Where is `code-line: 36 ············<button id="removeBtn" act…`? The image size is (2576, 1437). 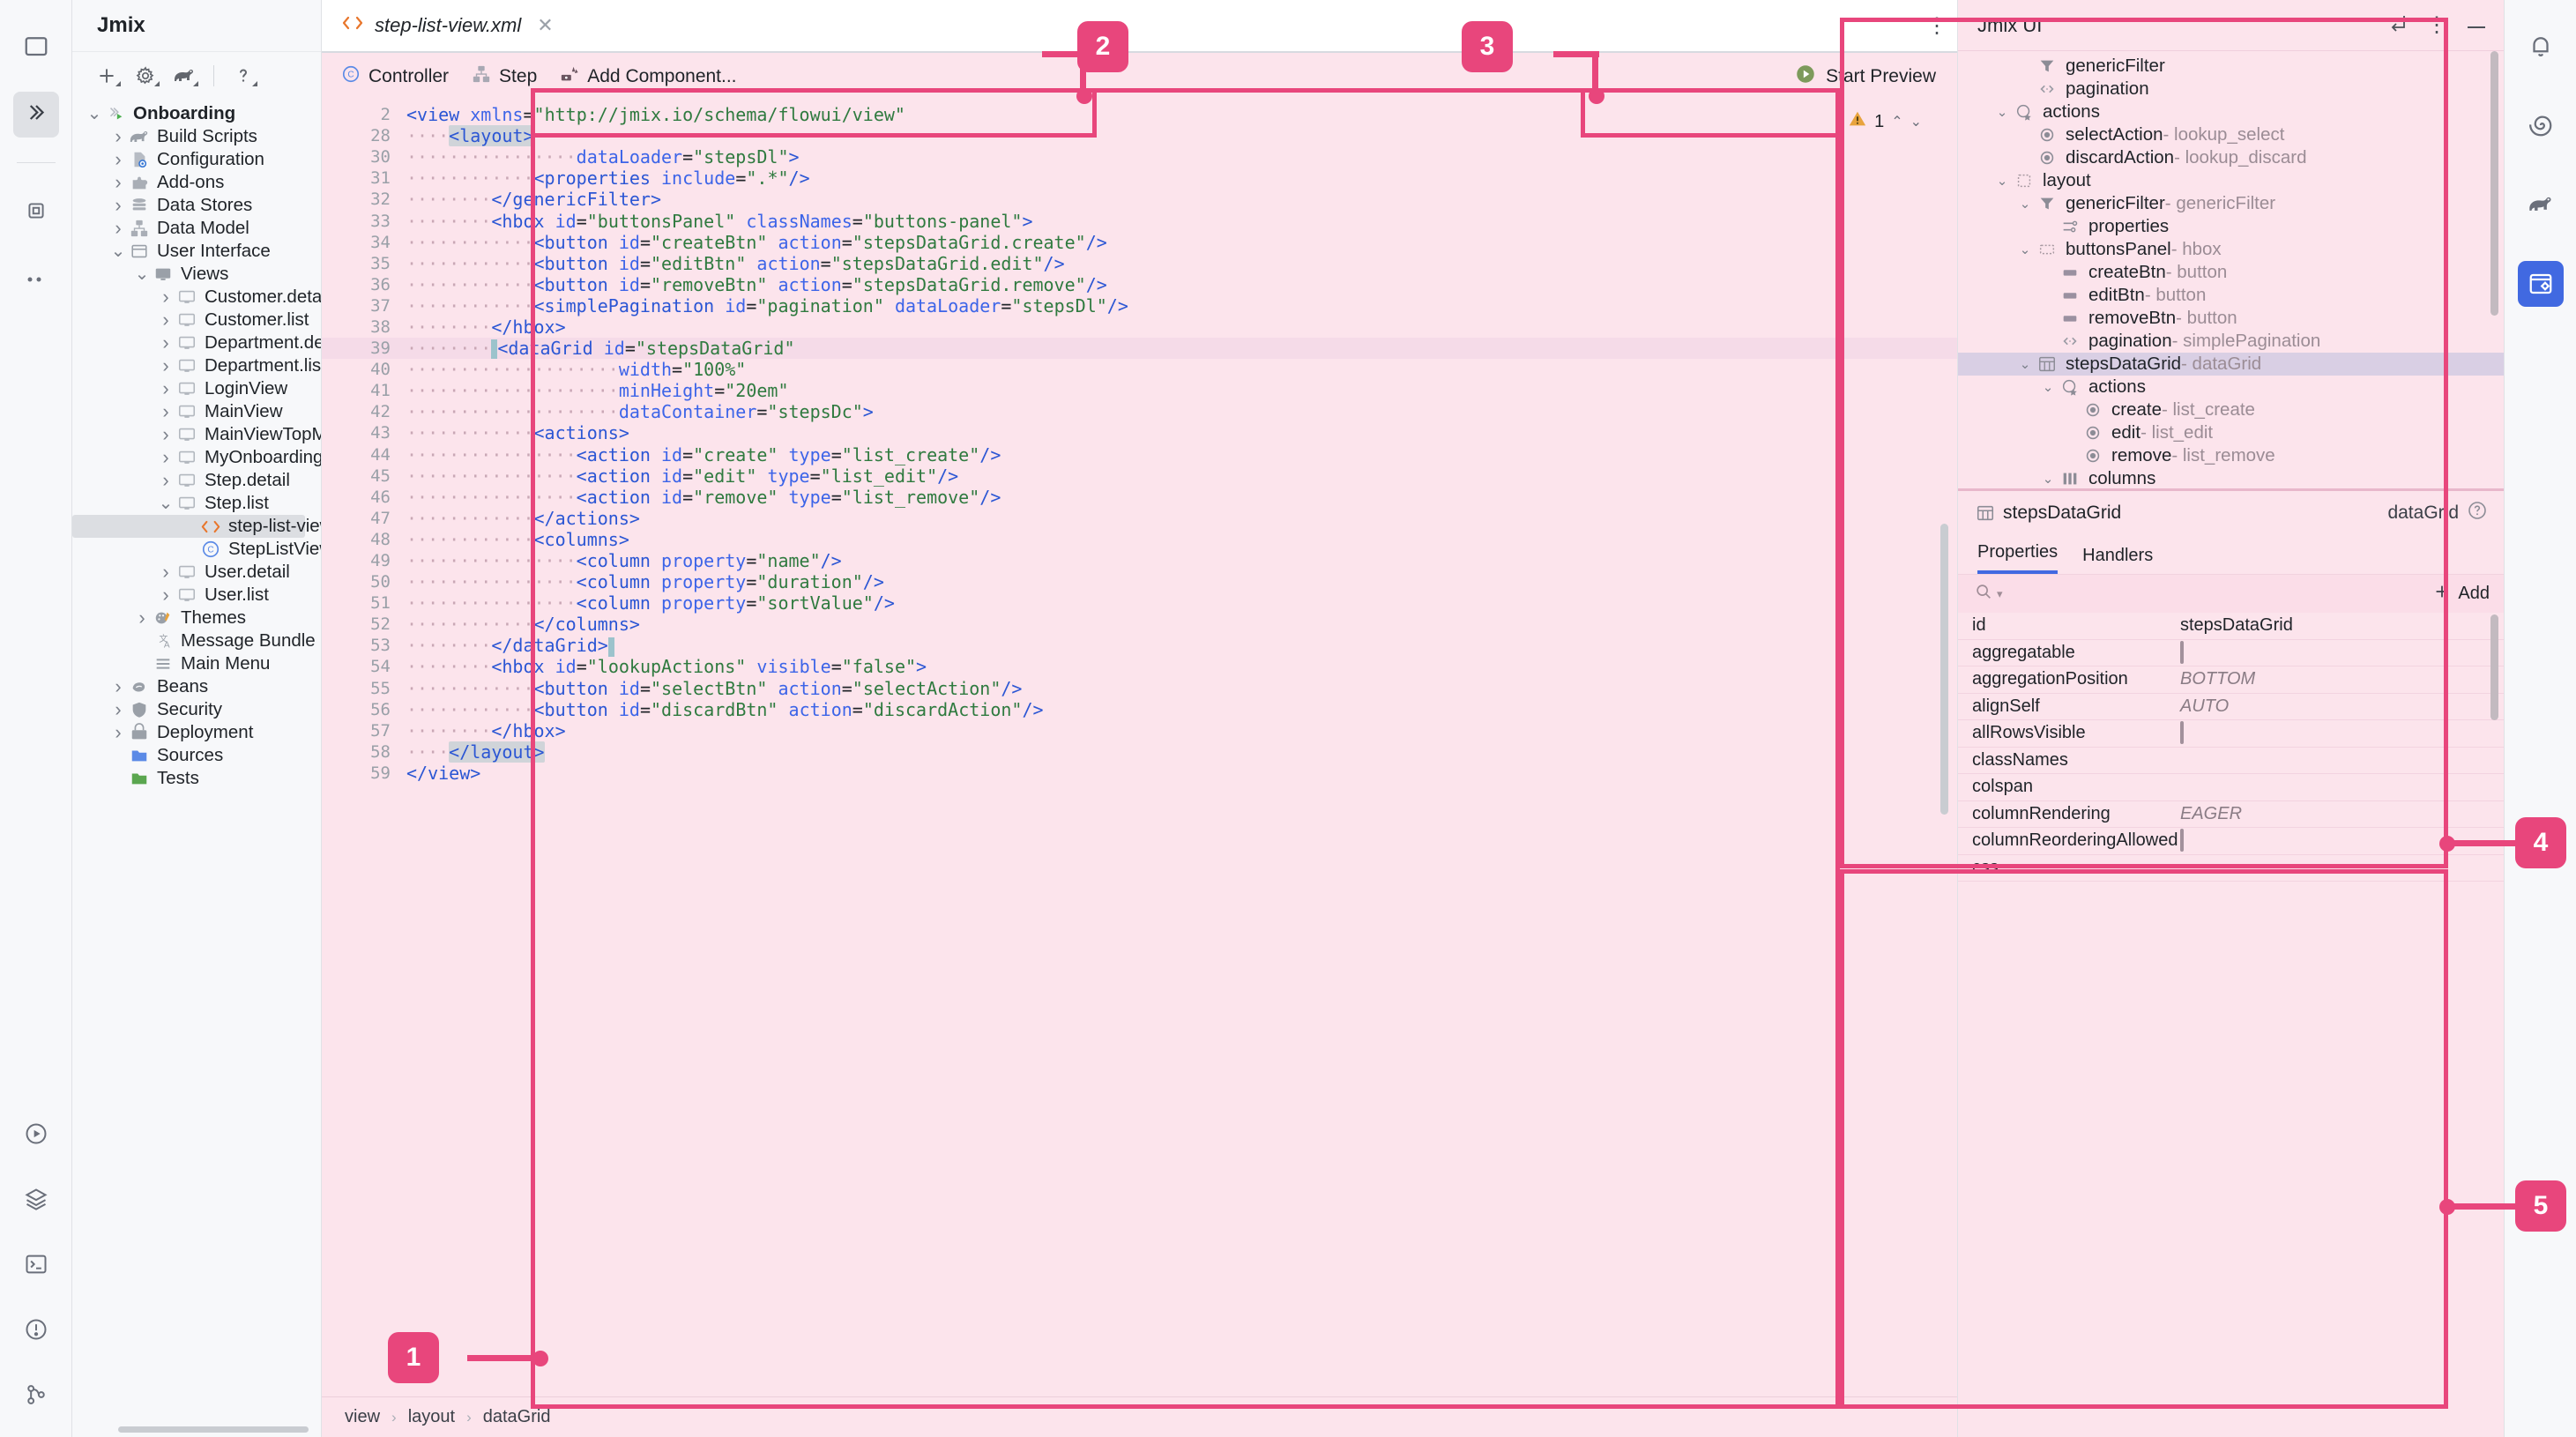
code-line: 36 ············<button id="removeBtn" act… is located at coordinates (1139, 285).